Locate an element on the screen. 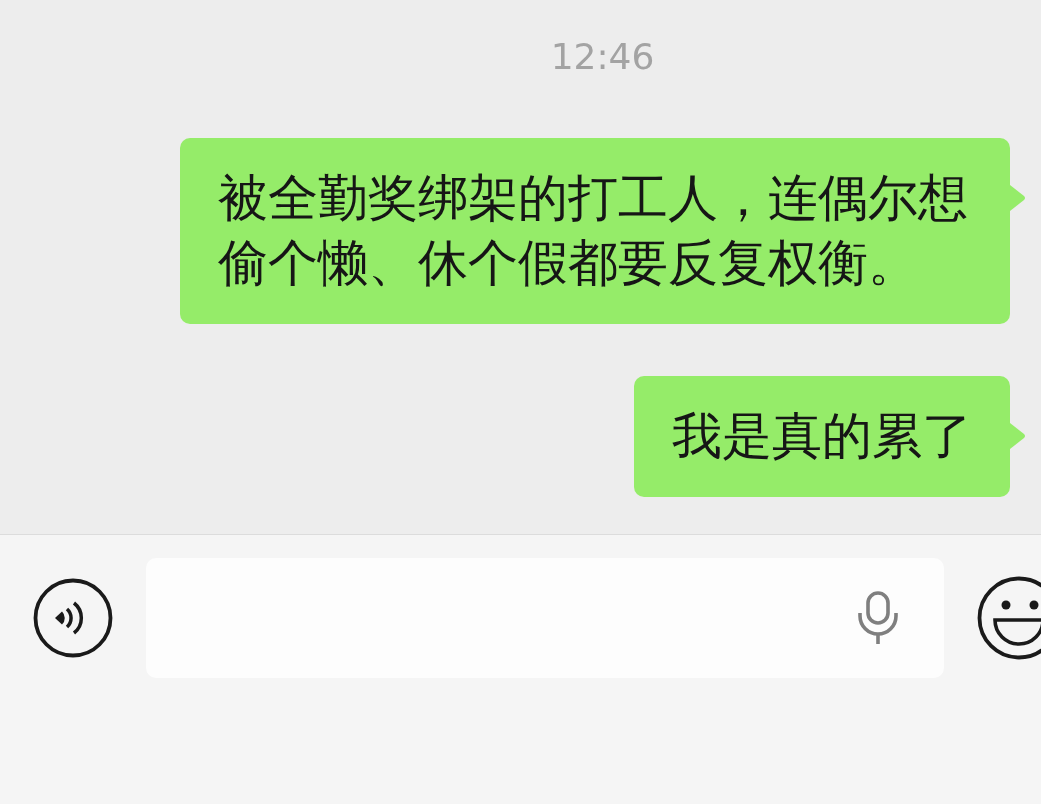  microphone-icon is located at coordinates (878, 618).